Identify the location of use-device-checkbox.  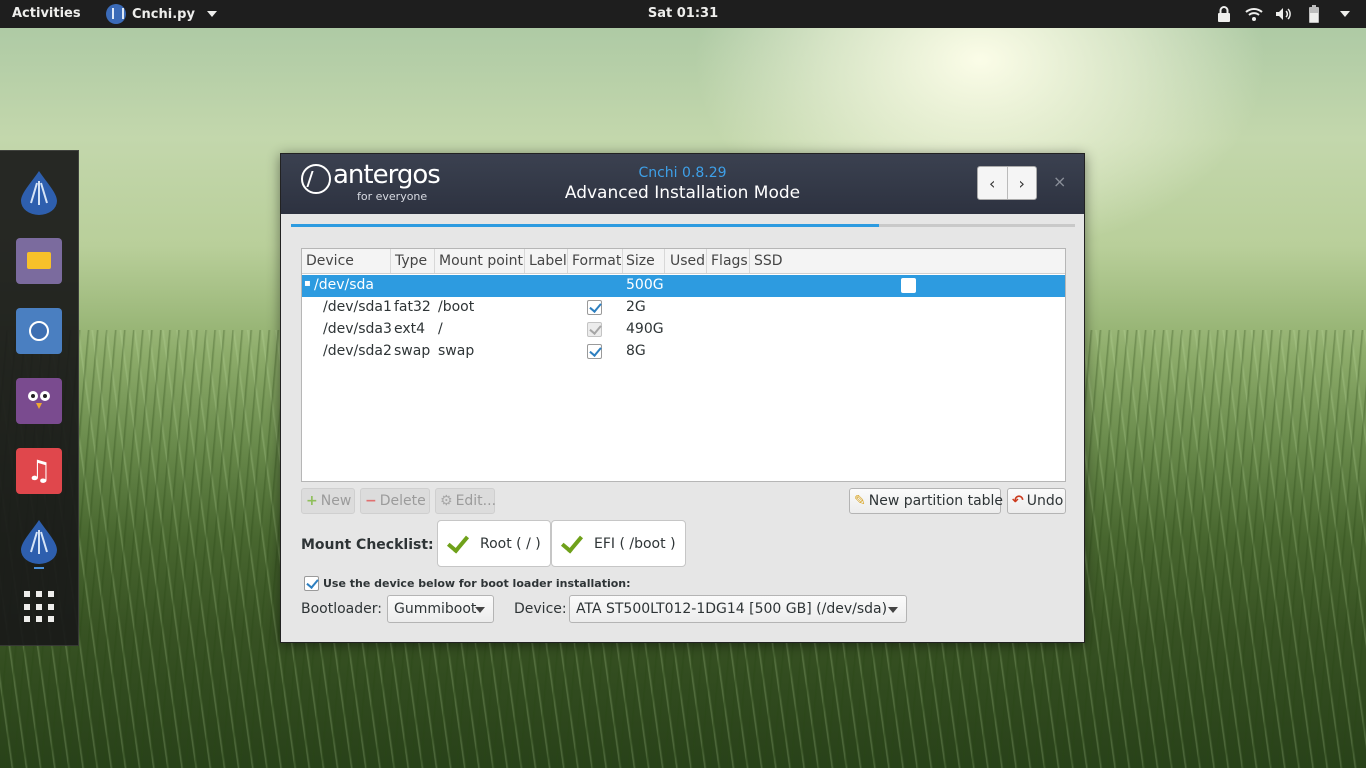
(311, 583).